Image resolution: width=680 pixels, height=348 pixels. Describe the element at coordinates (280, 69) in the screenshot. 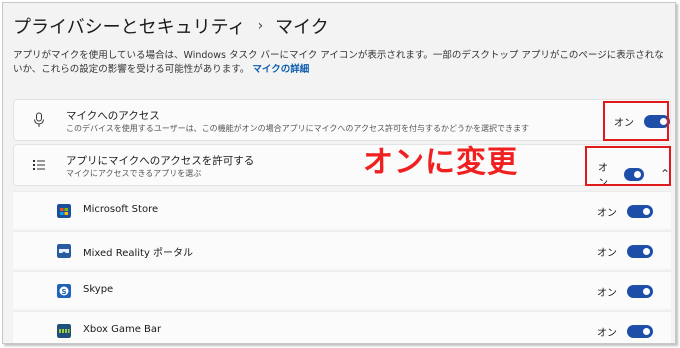

I see `mic-details-link: マイクの詳細` at that location.